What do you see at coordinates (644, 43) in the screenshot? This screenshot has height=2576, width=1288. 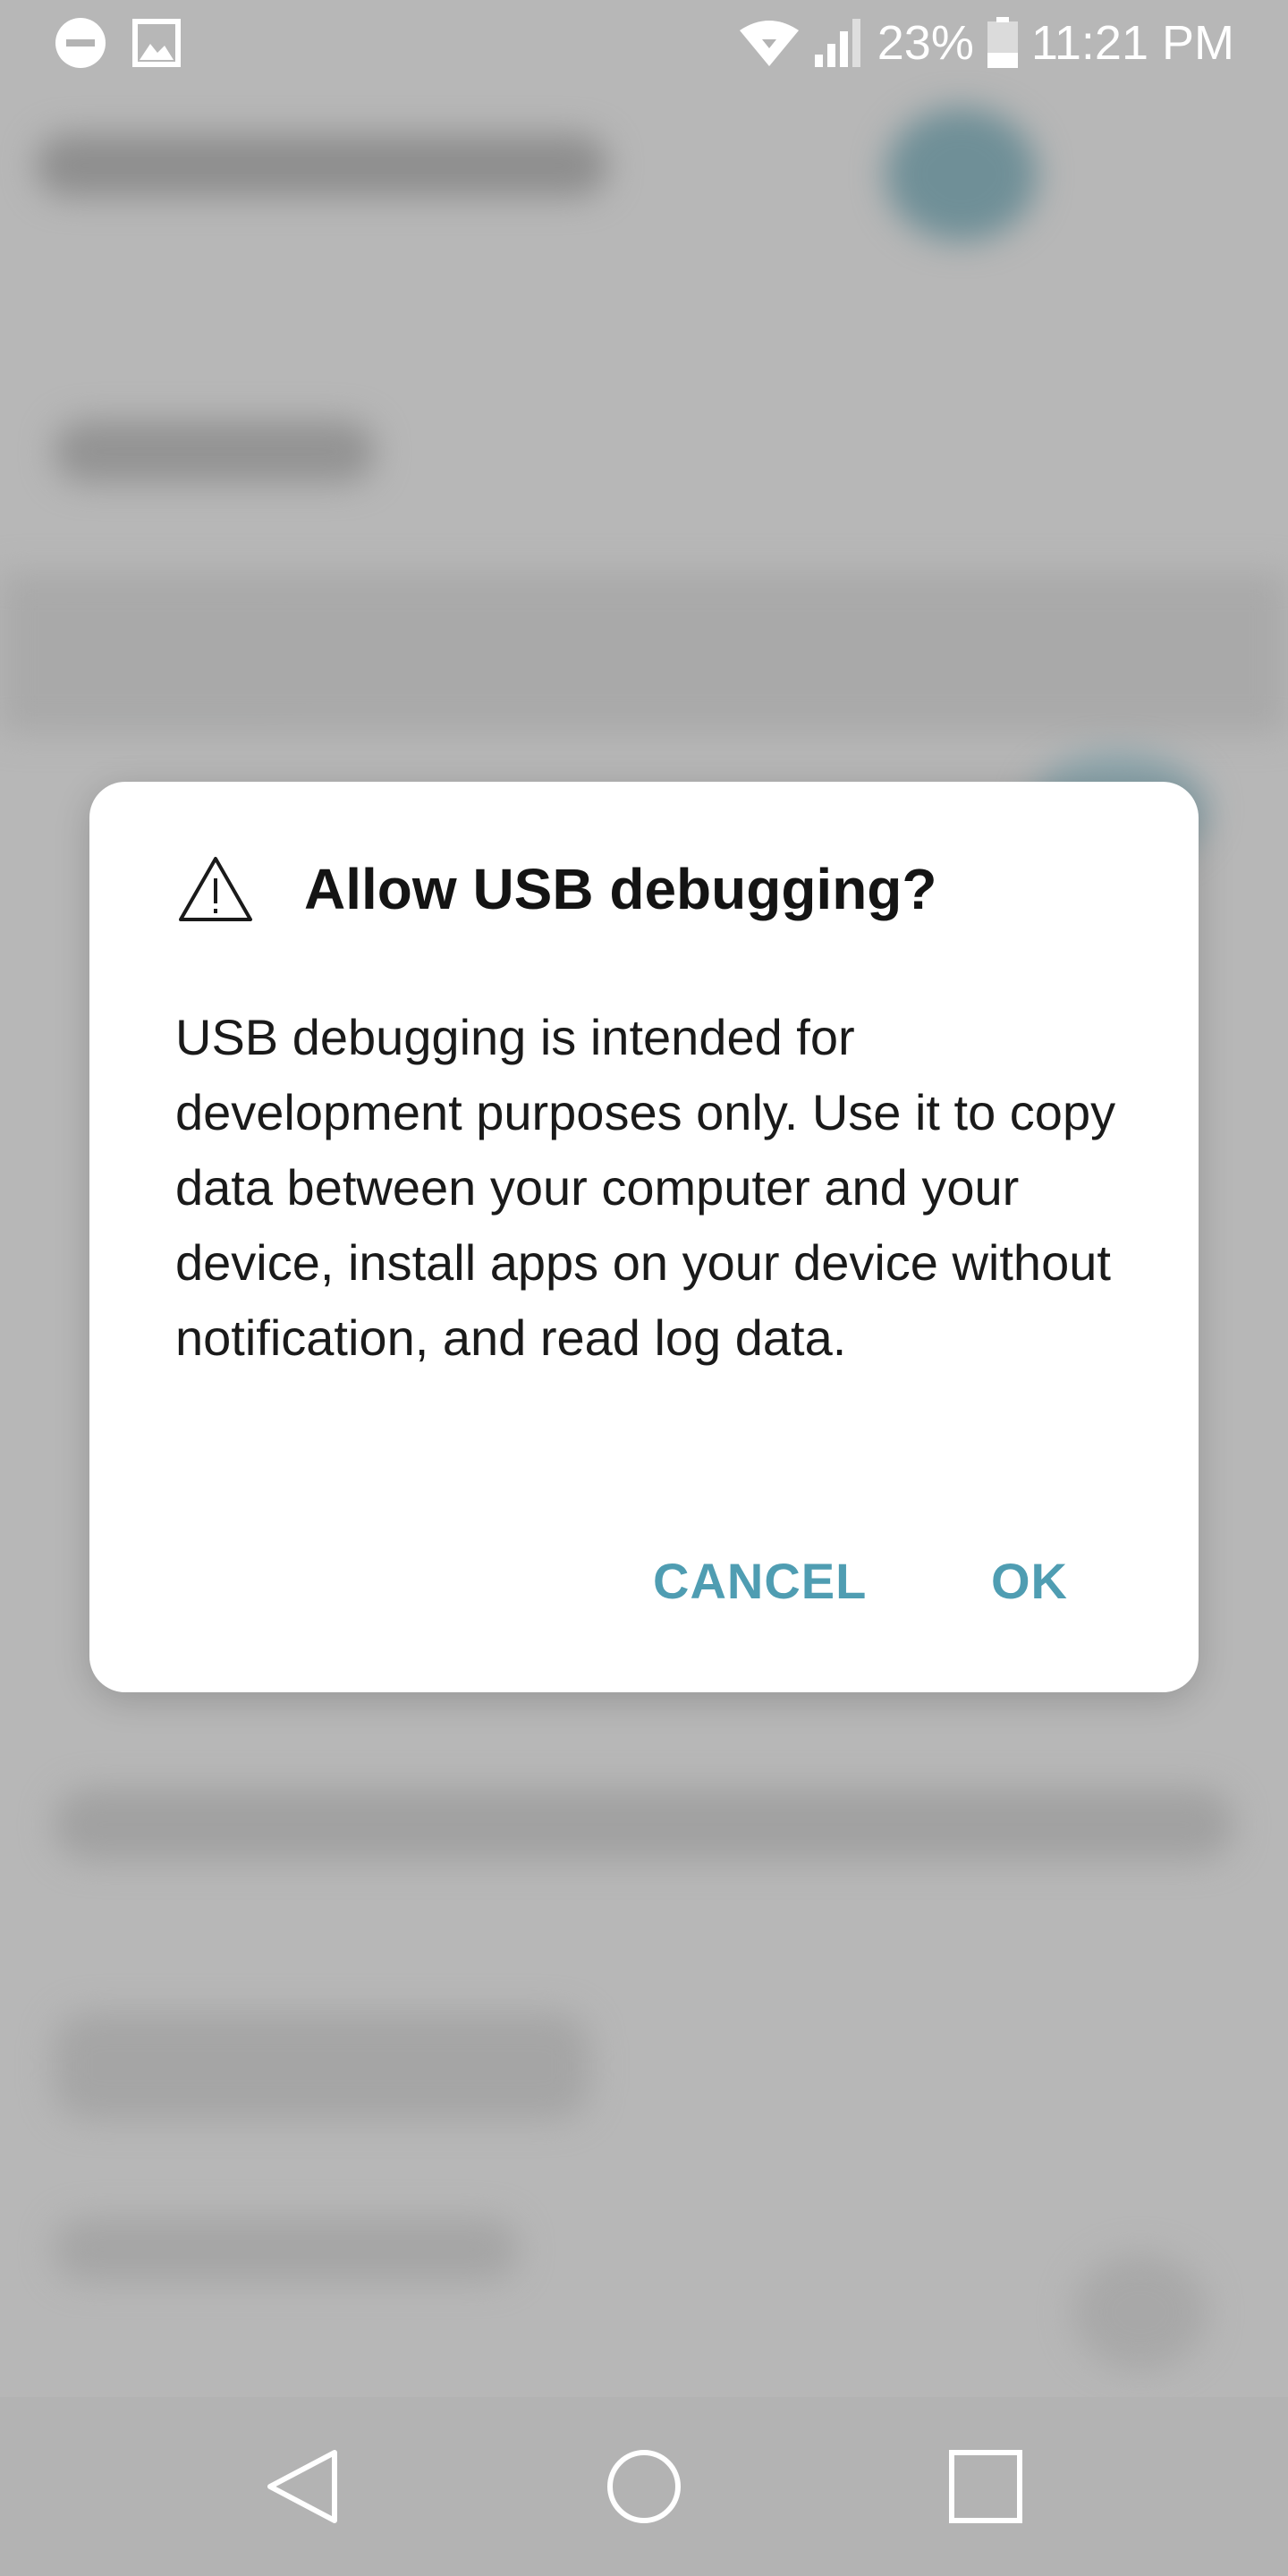 I see `status-bar: 23% 11:21 PM` at bounding box center [644, 43].